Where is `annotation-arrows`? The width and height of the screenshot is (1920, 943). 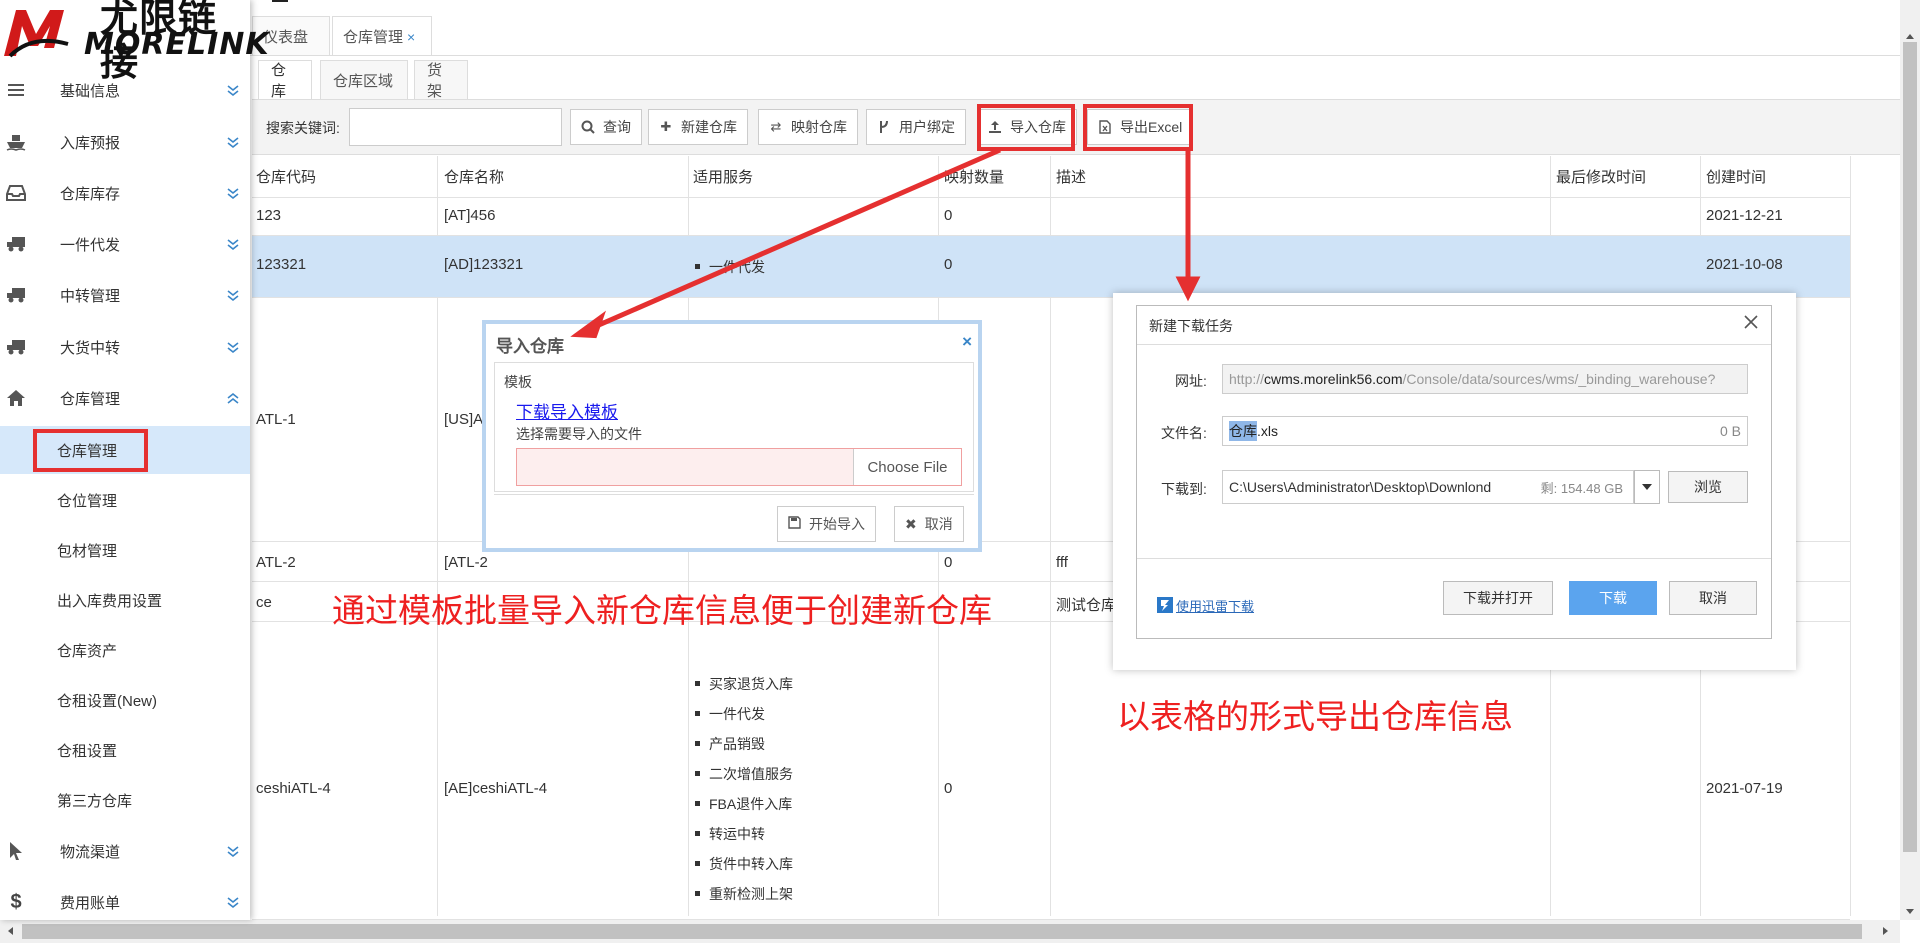
annotation-arrows is located at coordinates (885, 243).